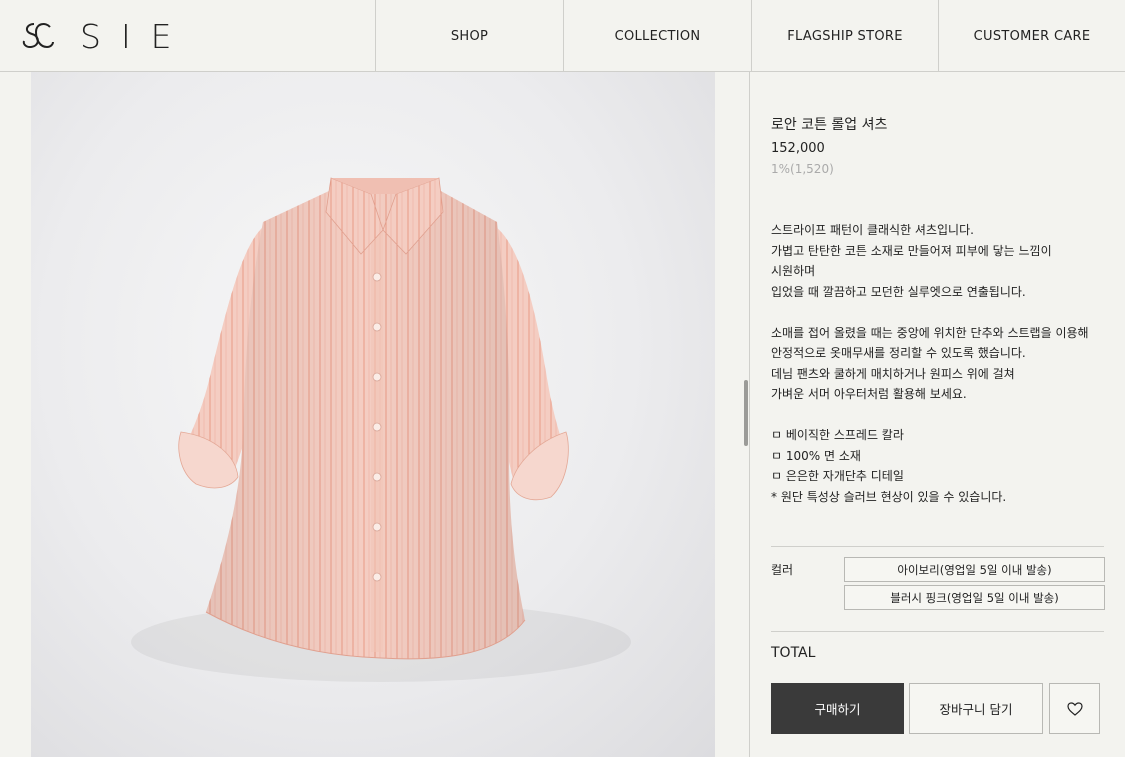 This screenshot has height=757, width=1125. Describe the element at coordinates (869, 394) in the screenshot. I see `description-line: 가벼운 서머 아우터처럼 활용해 보세요.` at that location.